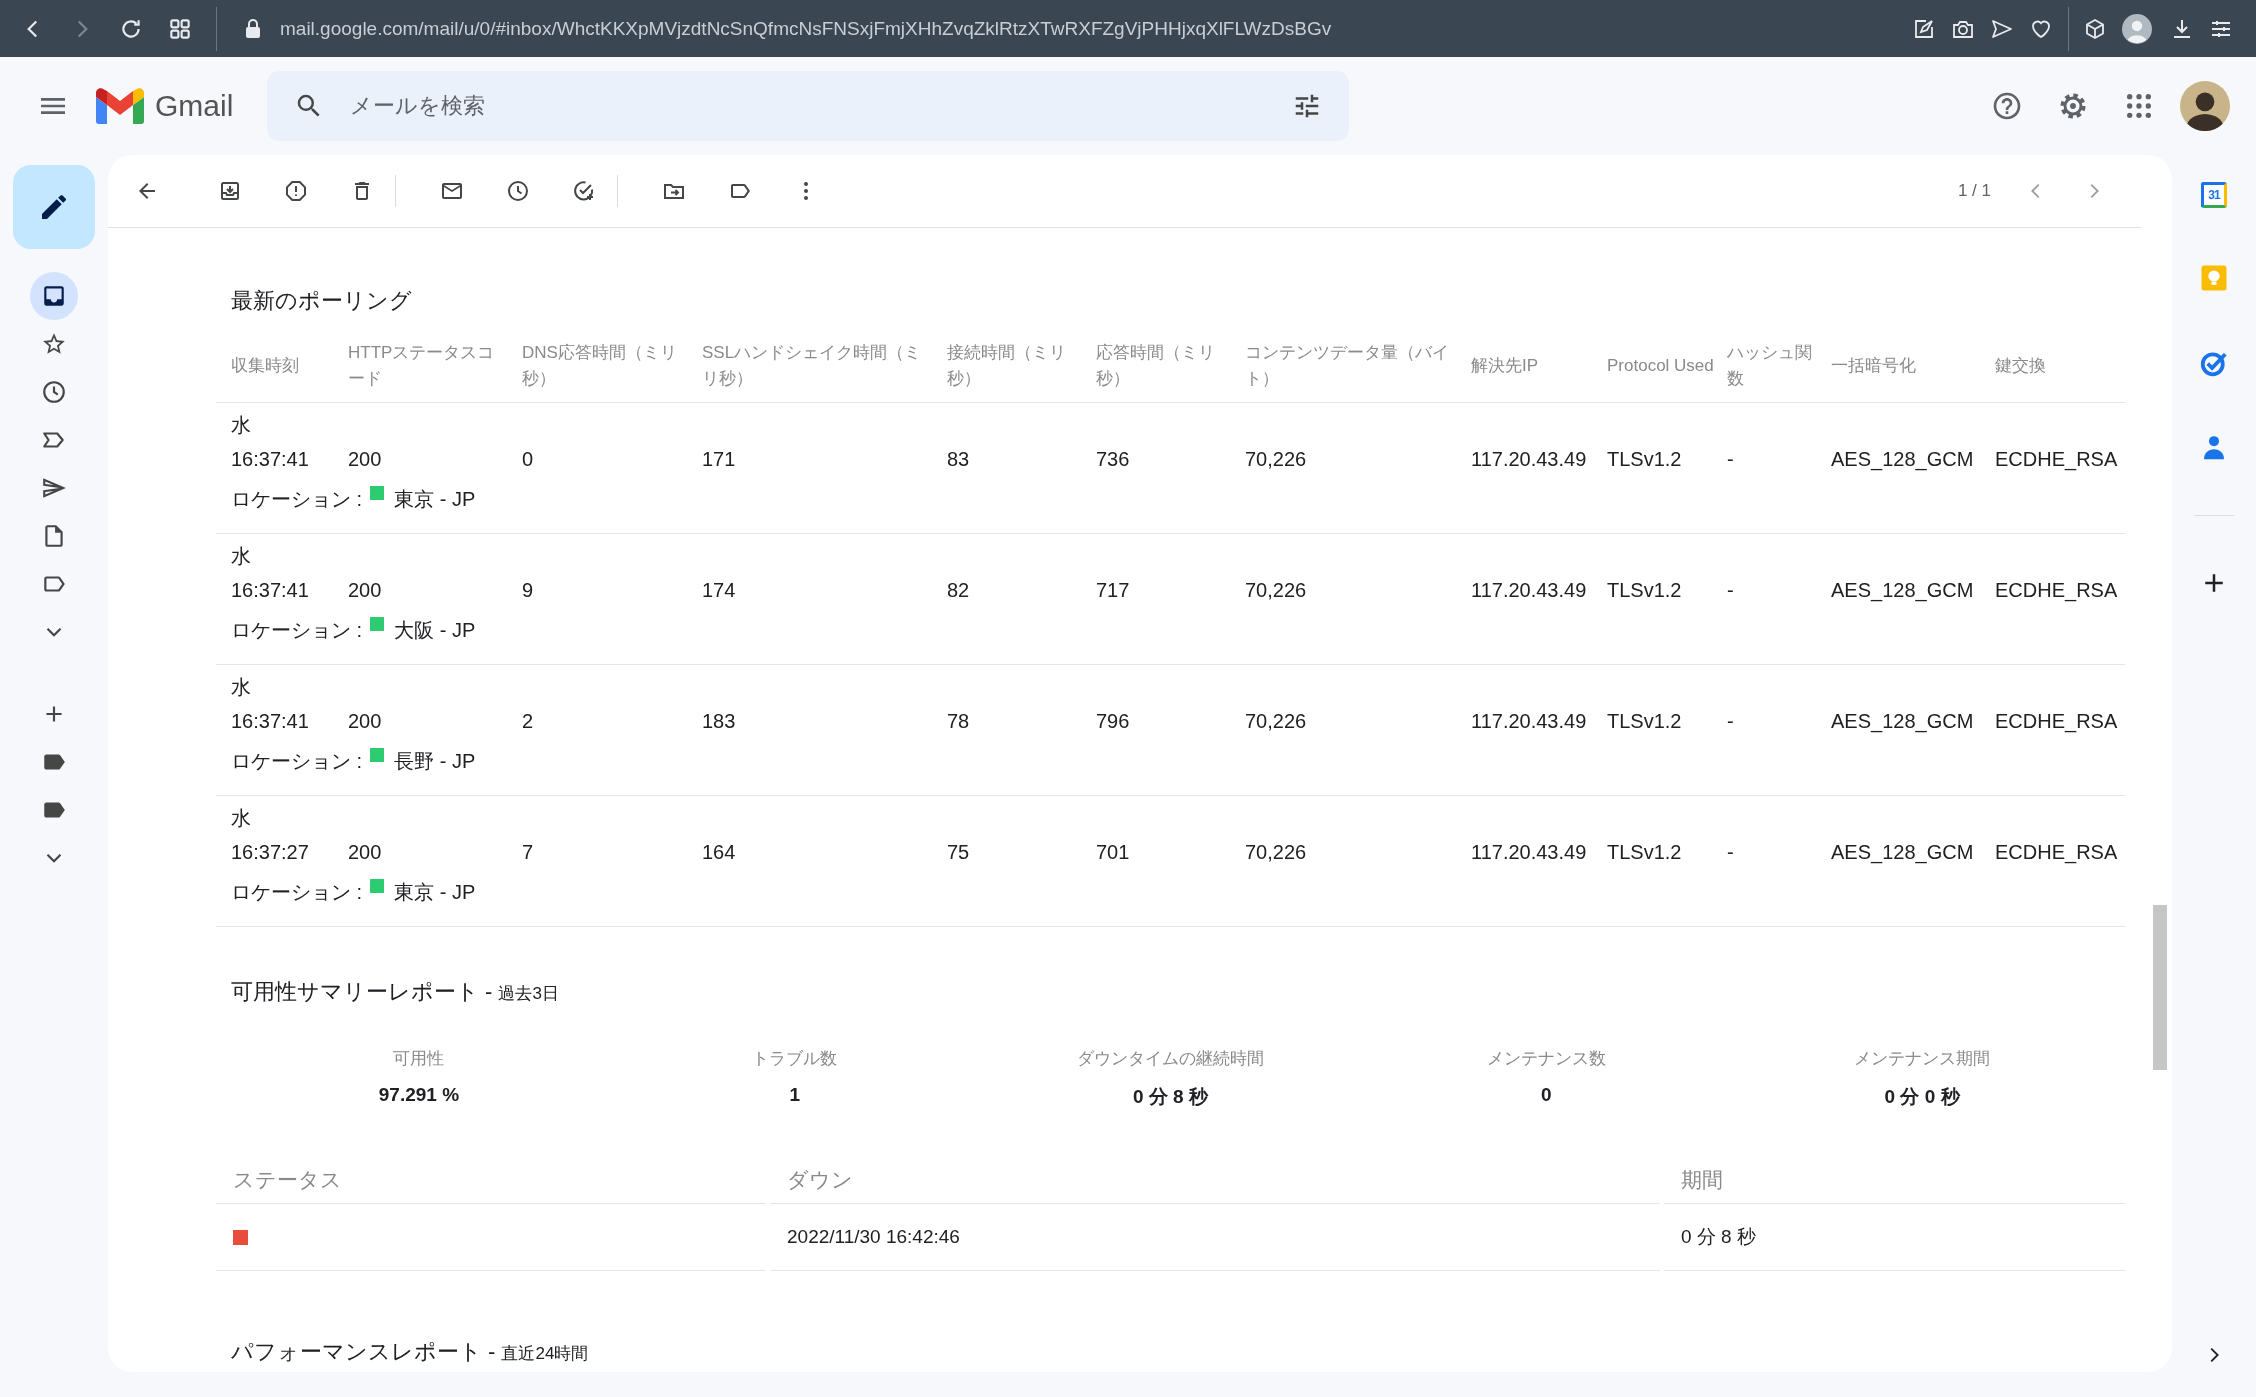 This screenshot has height=1397, width=2256. I want to click on profile-avatar-icon, so click(2137, 28).